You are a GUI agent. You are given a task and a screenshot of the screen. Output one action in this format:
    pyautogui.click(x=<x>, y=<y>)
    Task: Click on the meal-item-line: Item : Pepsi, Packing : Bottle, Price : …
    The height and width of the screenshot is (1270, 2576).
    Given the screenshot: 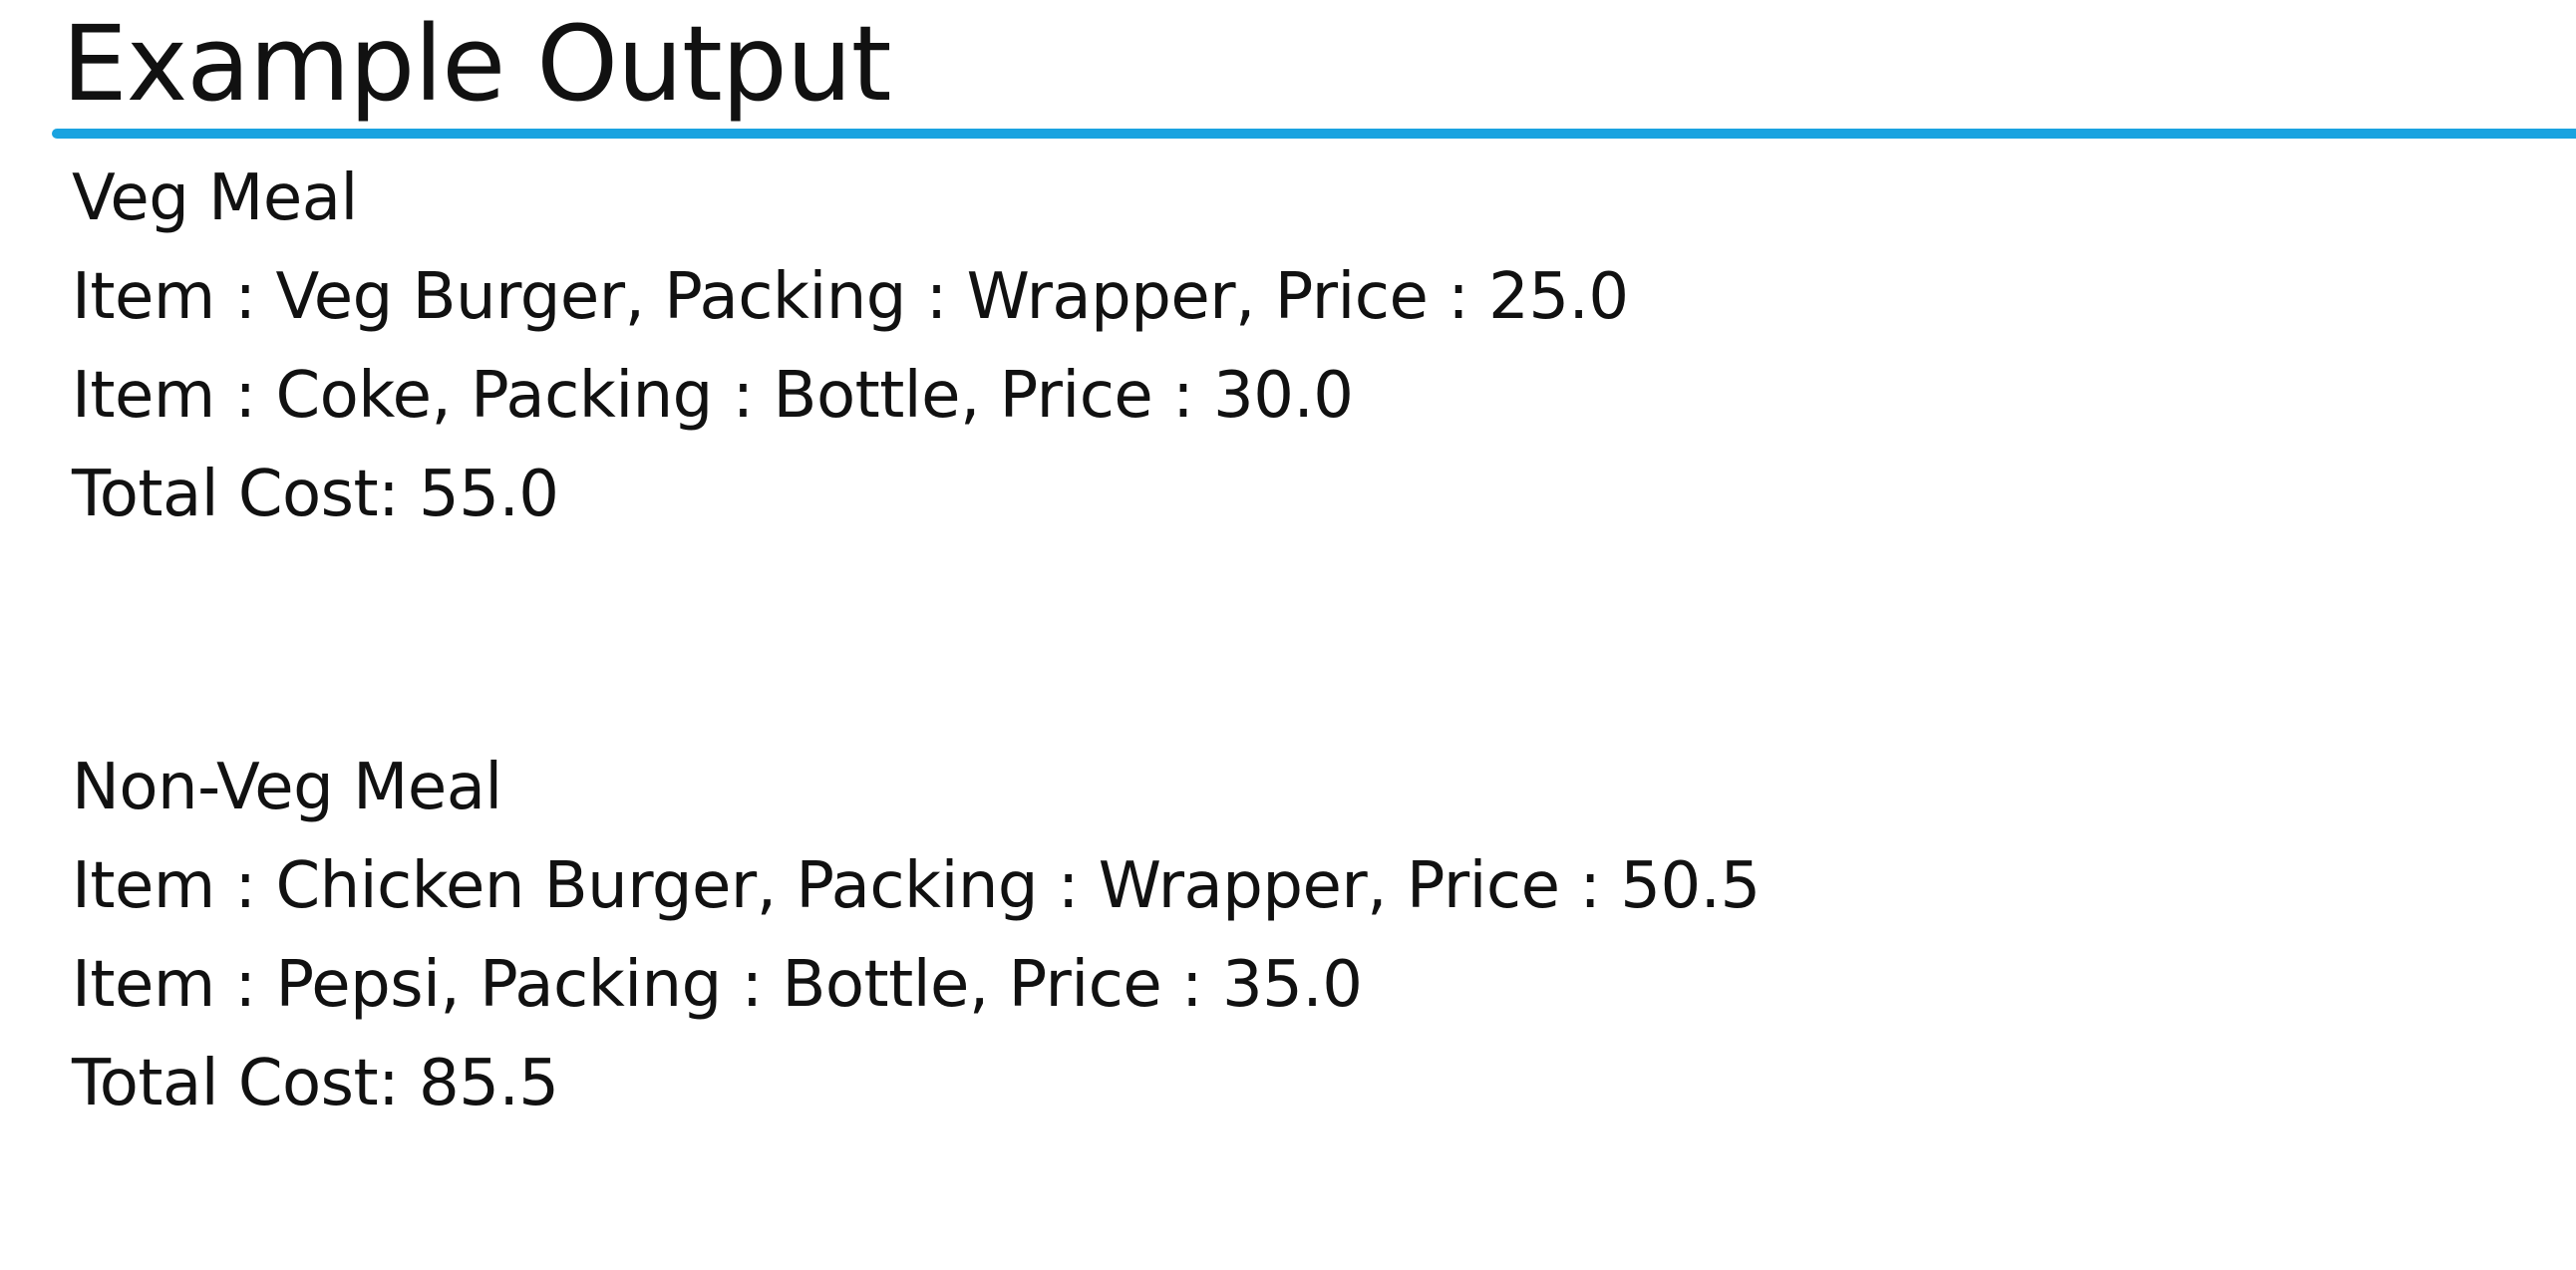 What is the action you would take?
    pyautogui.click(x=717, y=985)
    